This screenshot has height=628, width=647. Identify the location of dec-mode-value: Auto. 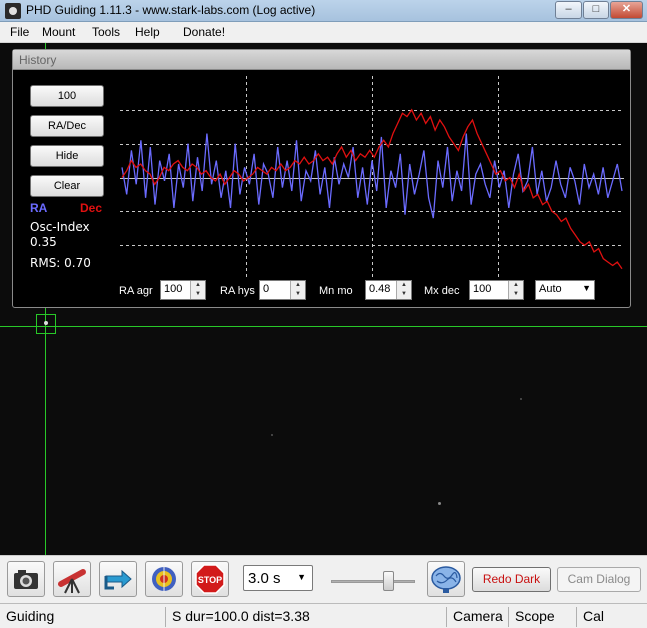
(550, 289).